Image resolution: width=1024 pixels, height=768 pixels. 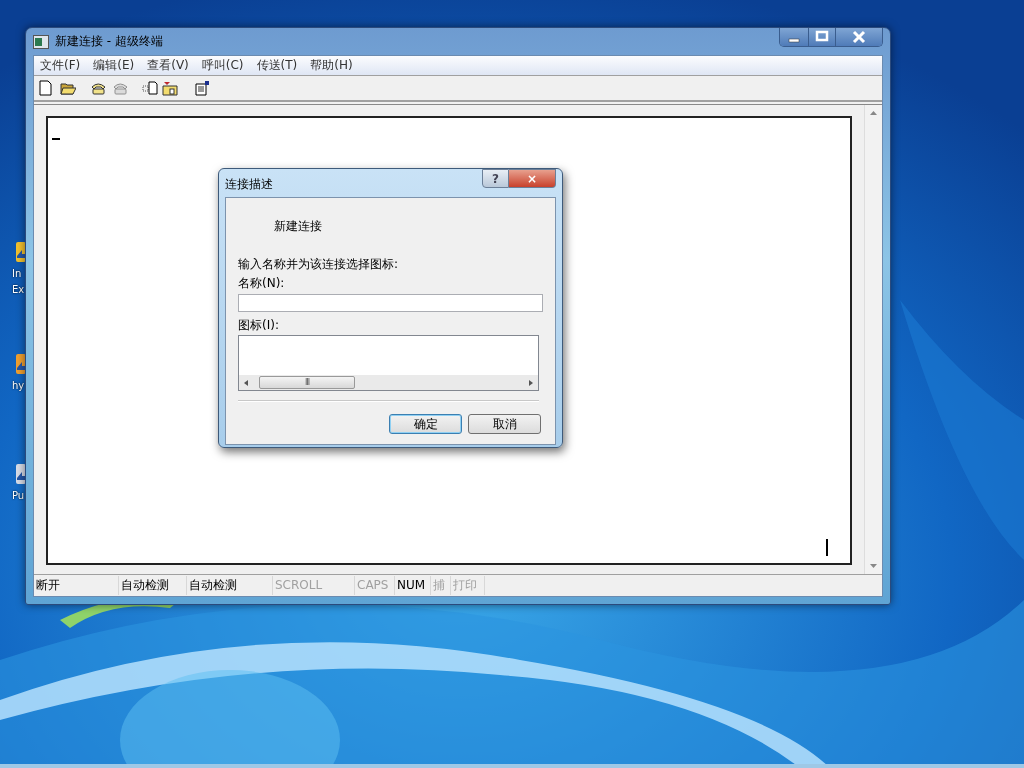 What do you see at coordinates (468, 585) in the screenshot?
I see `status-cell: 打印` at bounding box center [468, 585].